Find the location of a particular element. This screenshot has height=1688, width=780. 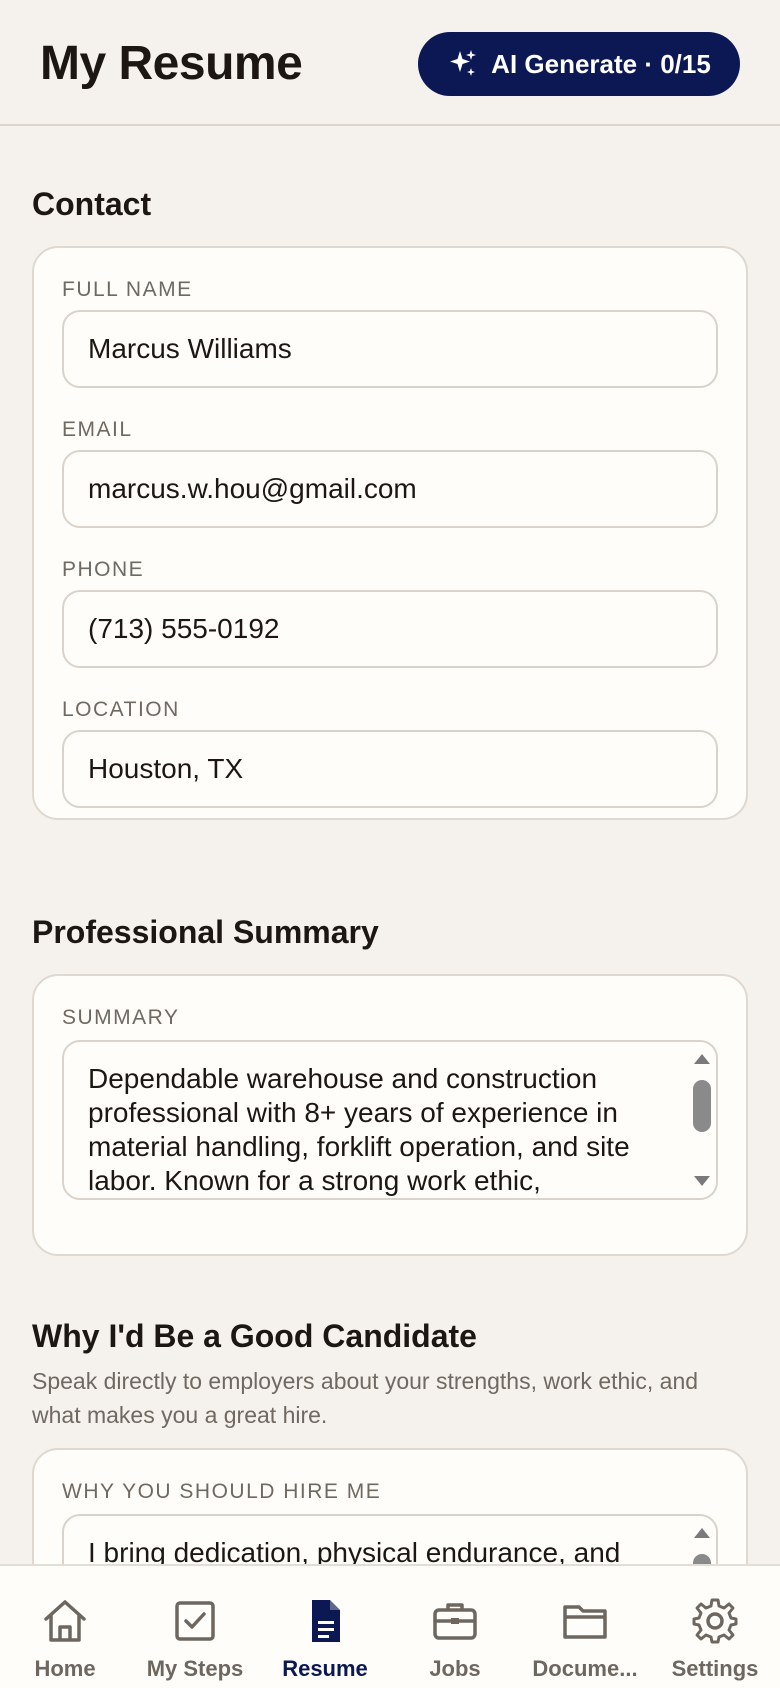

home-icon is located at coordinates (65, 1621).